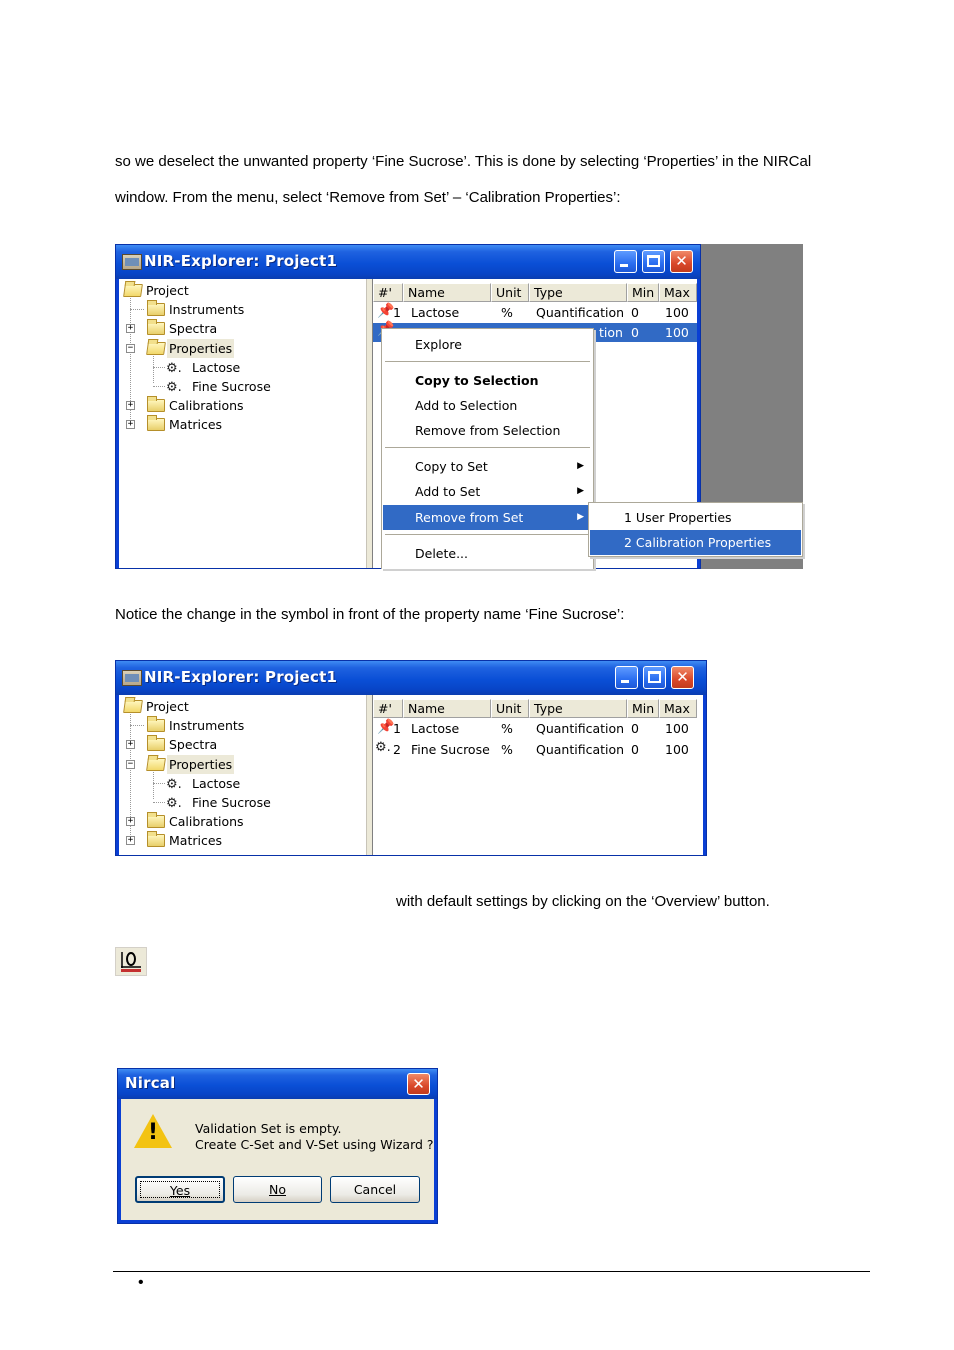 The image size is (954, 1350). Describe the element at coordinates (487, 491) in the screenshot. I see `menu-item-add-to-set: Add to Set ▶` at that location.